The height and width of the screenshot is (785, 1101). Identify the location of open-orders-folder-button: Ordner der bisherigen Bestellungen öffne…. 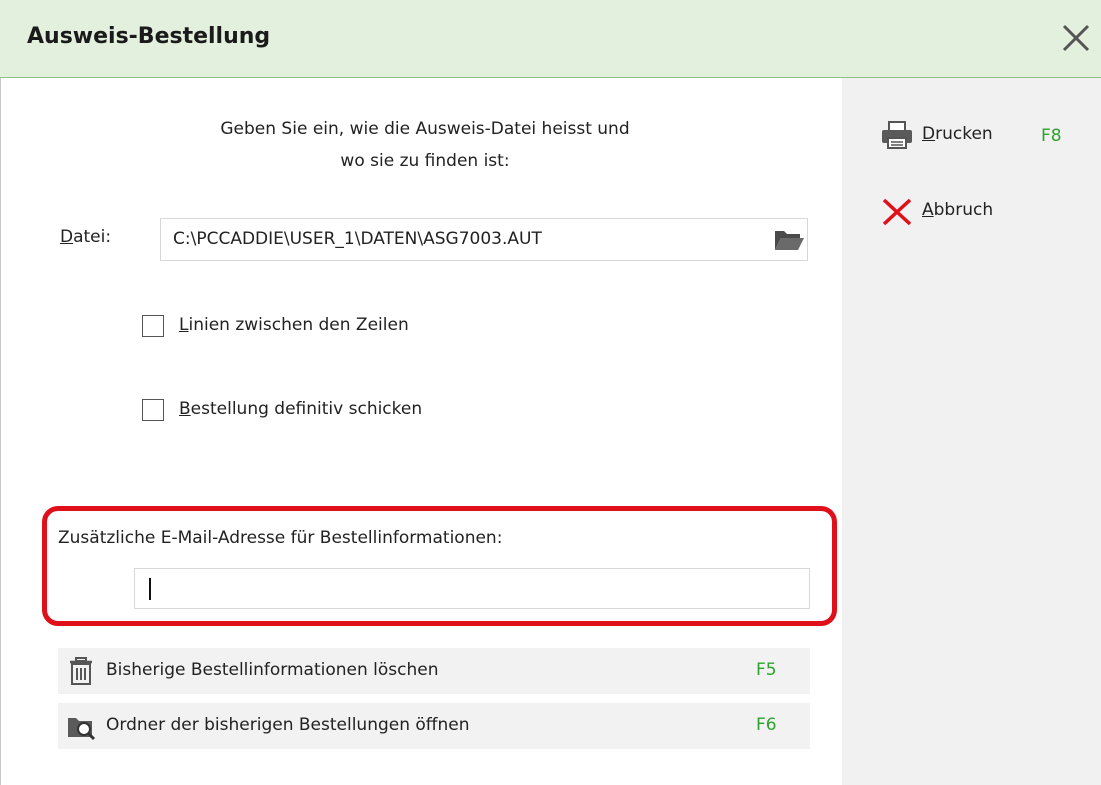
(434, 726).